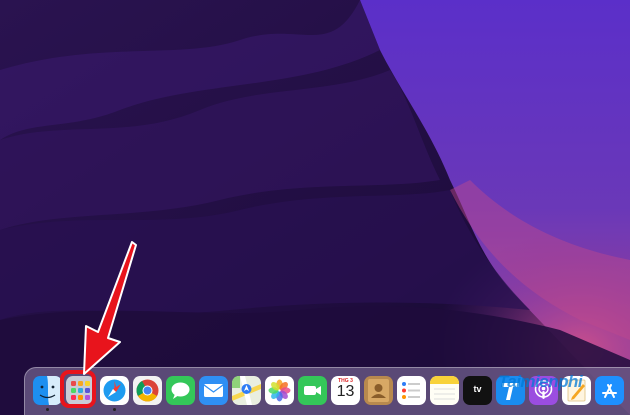 The image size is (630, 415). I want to click on chrome-app, so click(147, 390).